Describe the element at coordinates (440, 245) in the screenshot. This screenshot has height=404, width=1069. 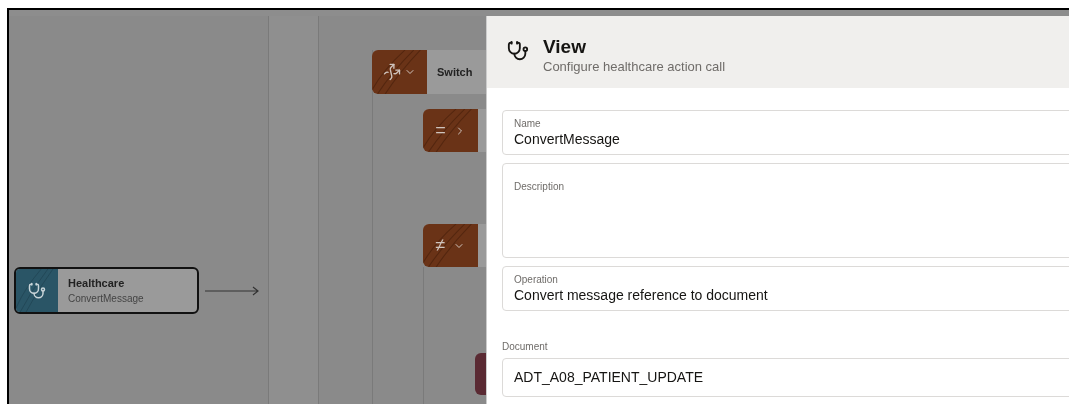
I see `case-symbol: ≠` at that location.